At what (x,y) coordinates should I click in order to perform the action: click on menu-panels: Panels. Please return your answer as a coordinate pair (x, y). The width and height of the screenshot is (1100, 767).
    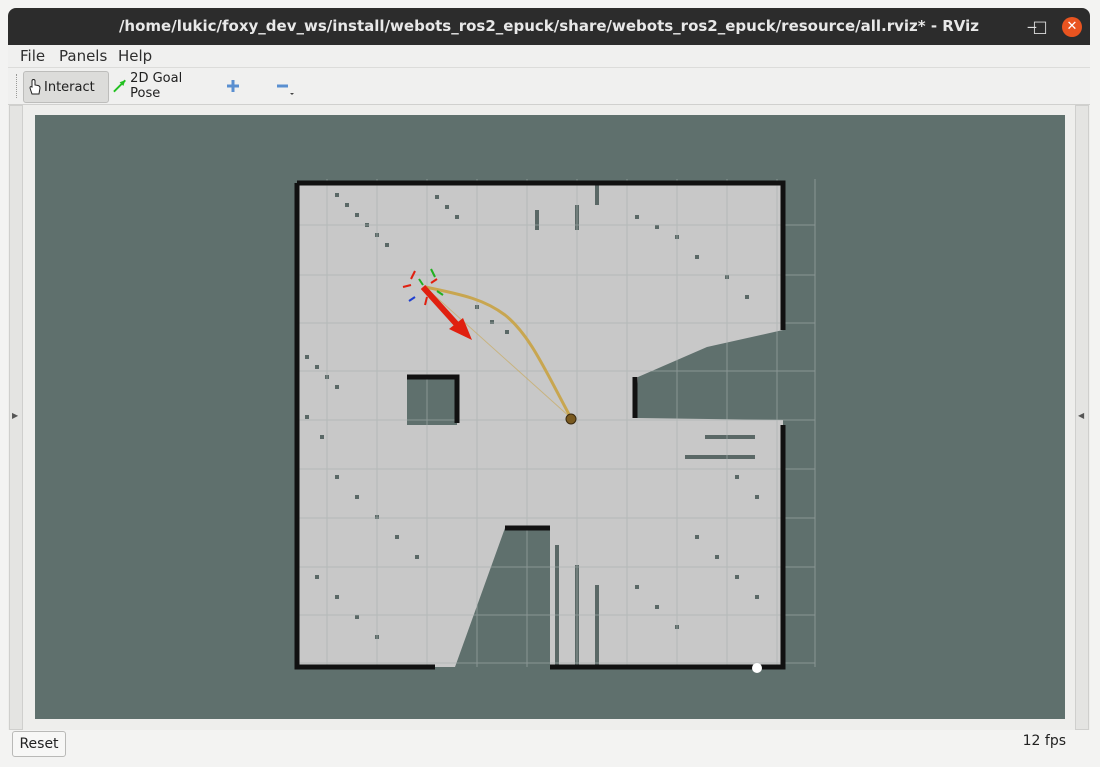
    Looking at the image, I should click on (83, 56).